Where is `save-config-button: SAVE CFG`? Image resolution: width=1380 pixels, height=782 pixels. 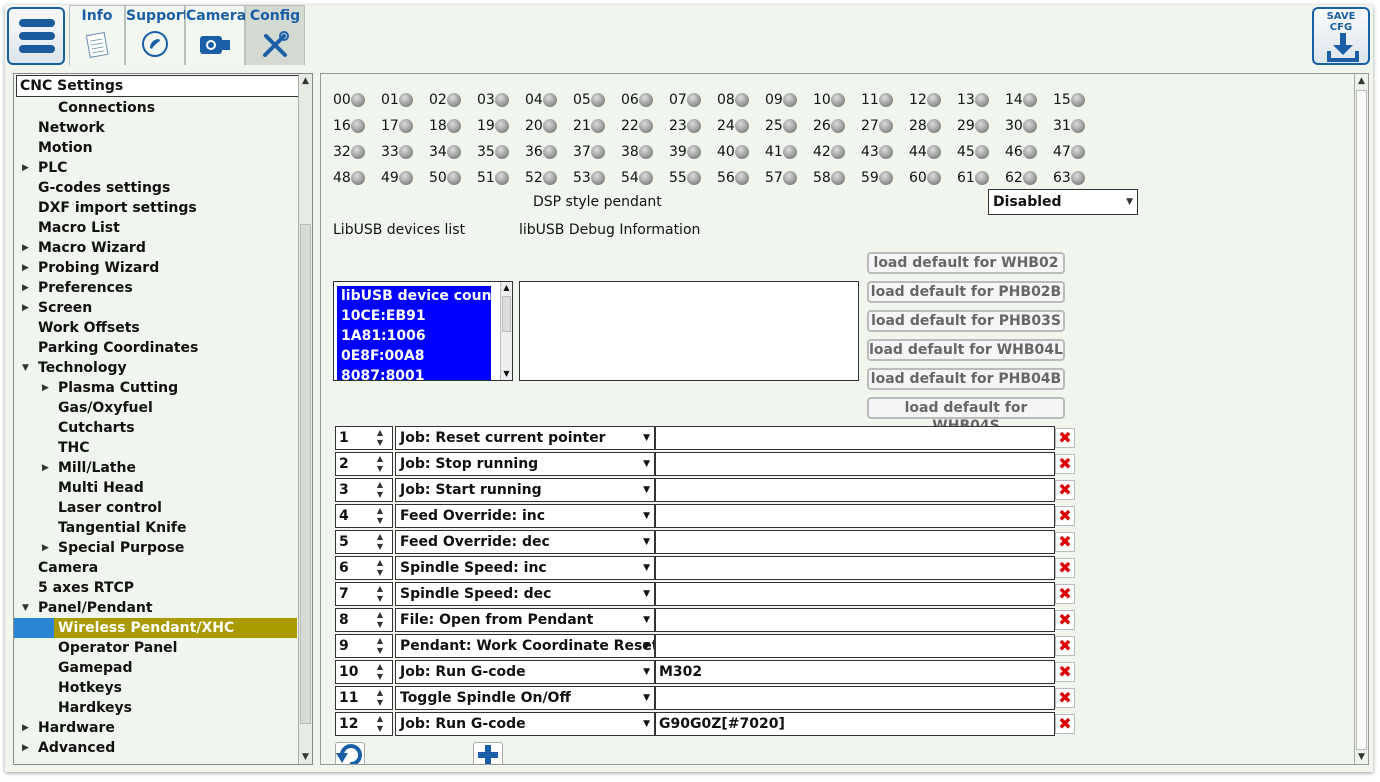
save-config-button: SAVE CFG is located at coordinates (1341, 36).